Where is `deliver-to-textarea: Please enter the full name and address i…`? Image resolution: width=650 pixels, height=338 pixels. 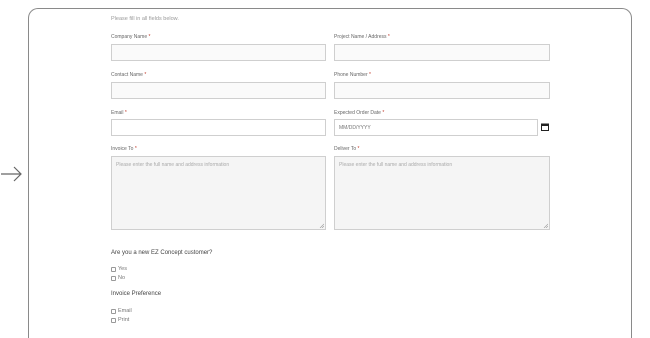 deliver-to-textarea: Please enter the full name and address i… is located at coordinates (442, 193).